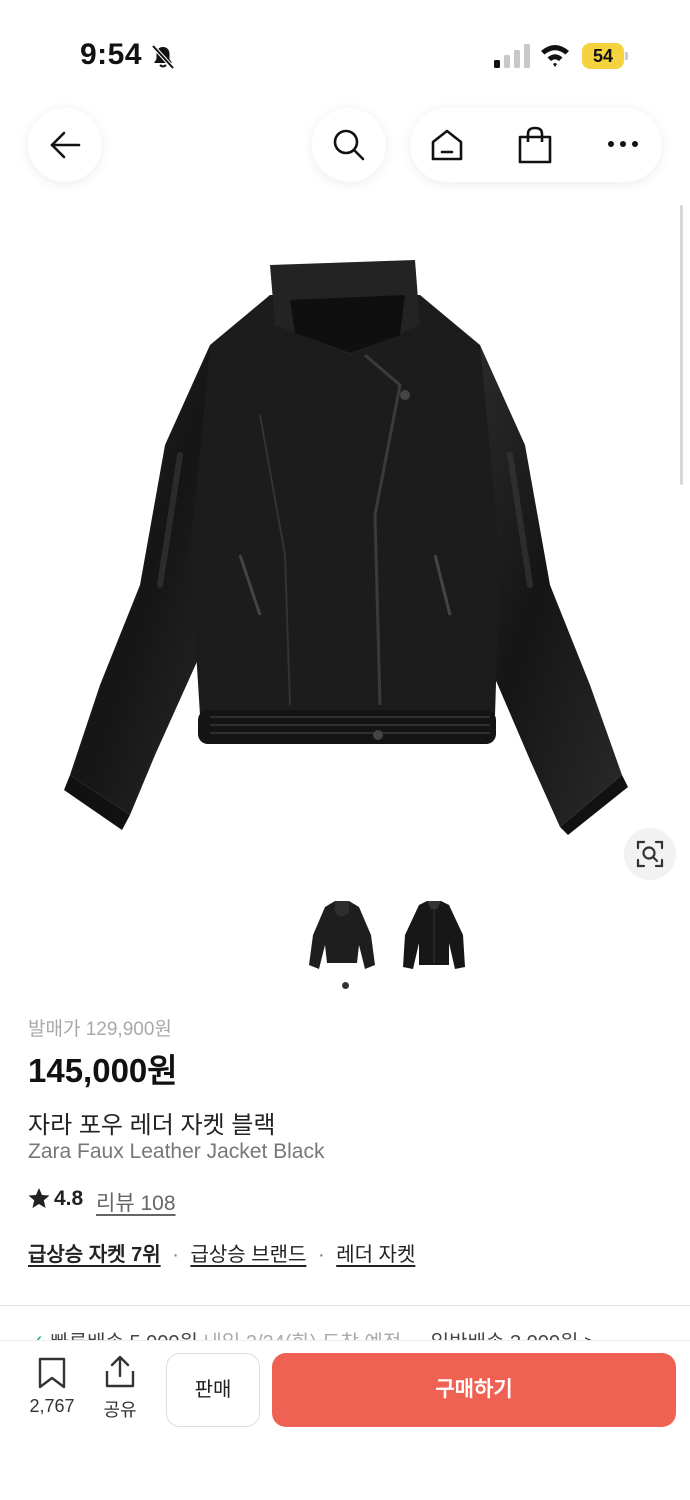 The image size is (690, 1500). I want to click on lens-icon, so click(650, 854).